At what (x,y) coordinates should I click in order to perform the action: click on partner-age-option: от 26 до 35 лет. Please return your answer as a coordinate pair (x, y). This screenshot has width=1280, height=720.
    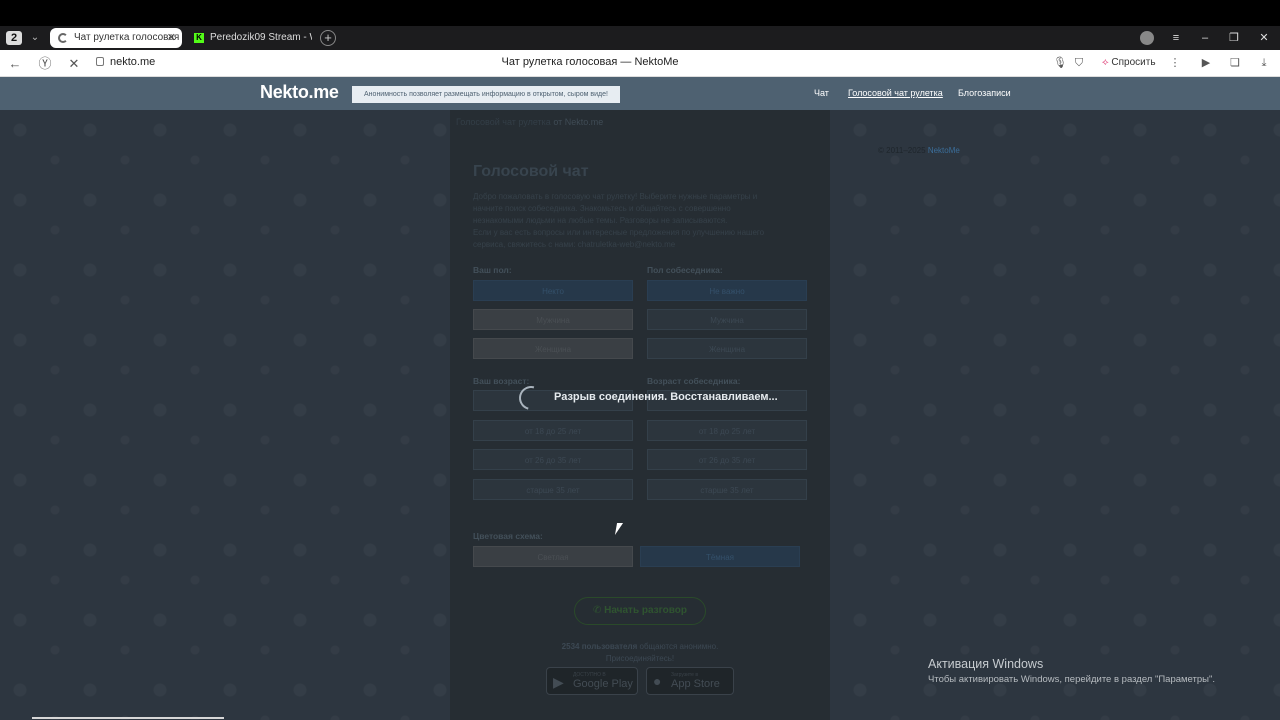
    Looking at the image, I should click on (727, 459).